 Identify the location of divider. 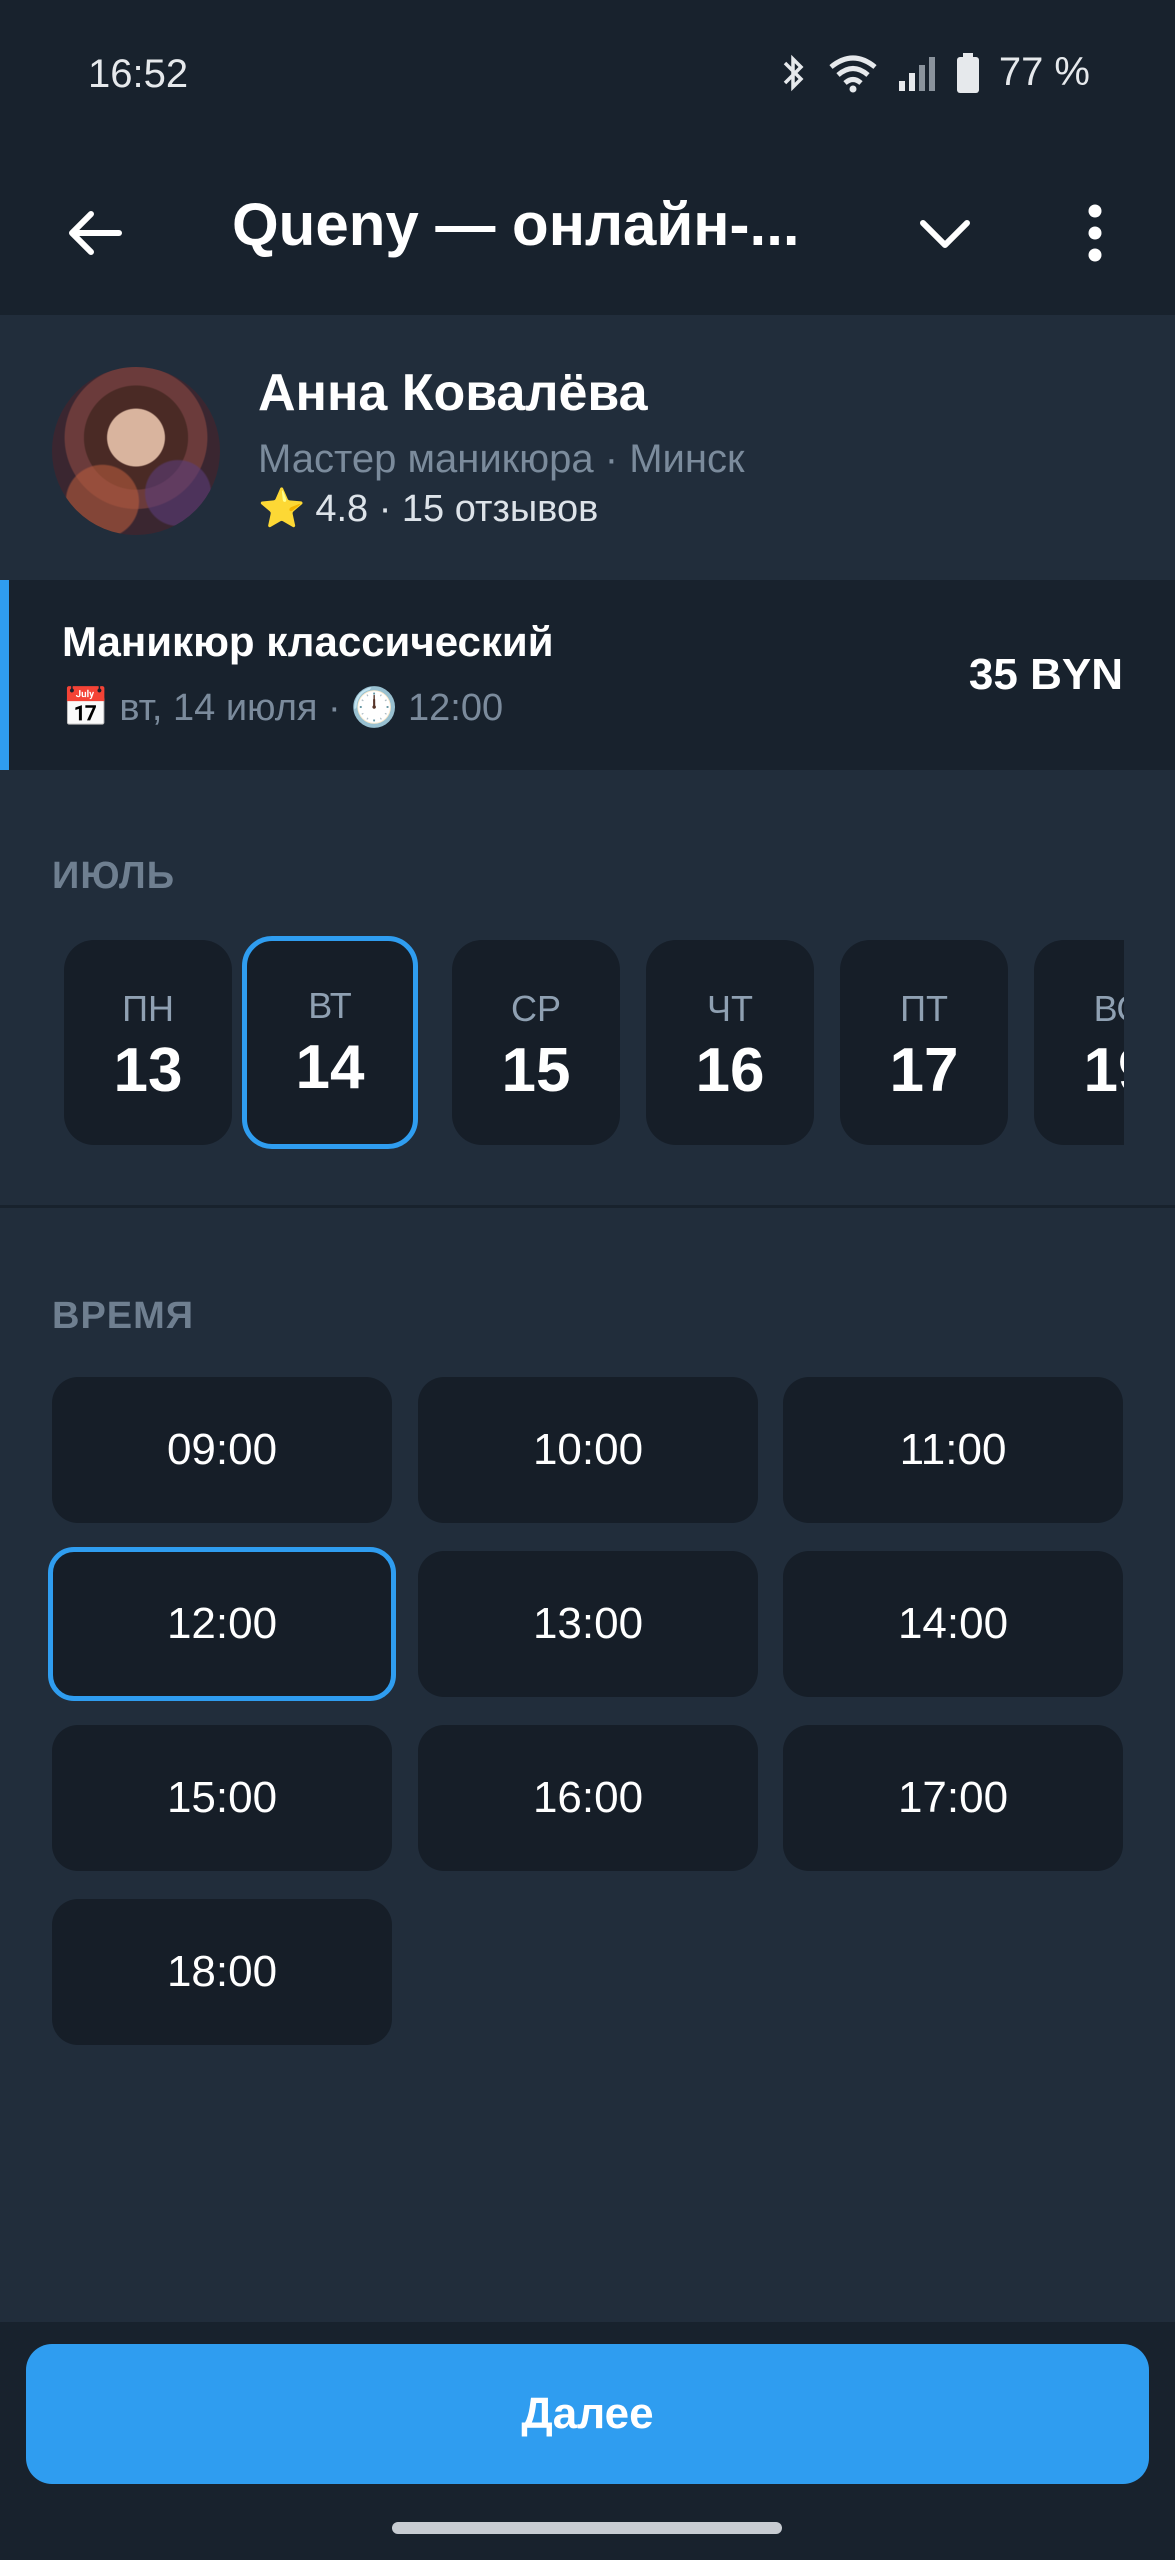
(587, 1206).